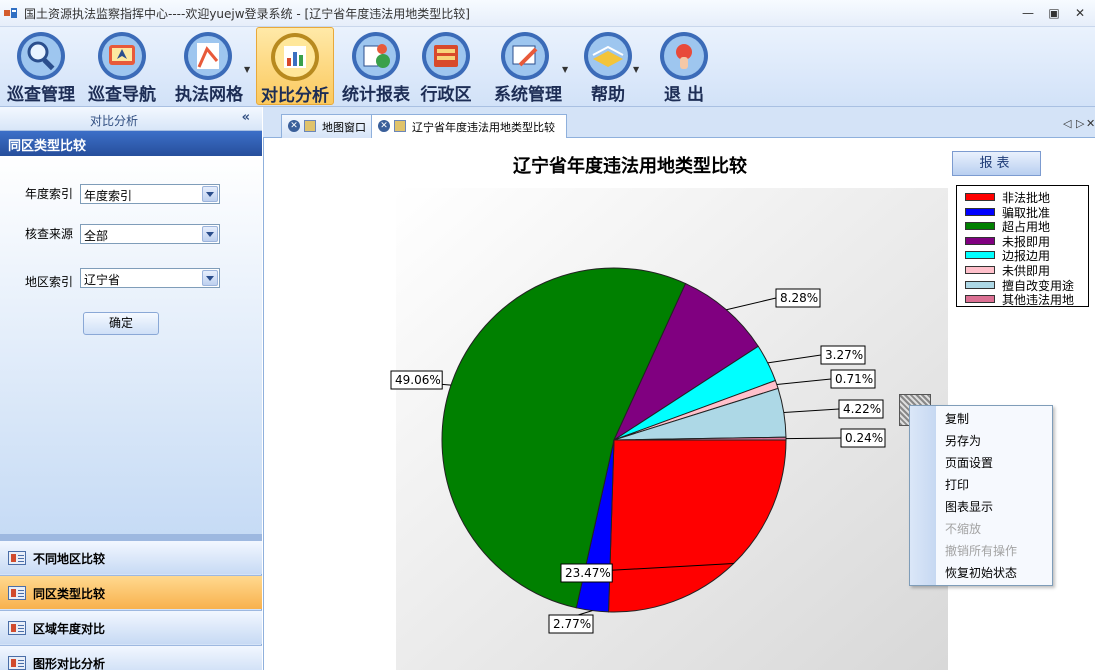 The image size is (1095, 670). Describe the element at coordinates (41, 95) in the screenshot. I see `toolbar-label: 巡查管理` at that location.